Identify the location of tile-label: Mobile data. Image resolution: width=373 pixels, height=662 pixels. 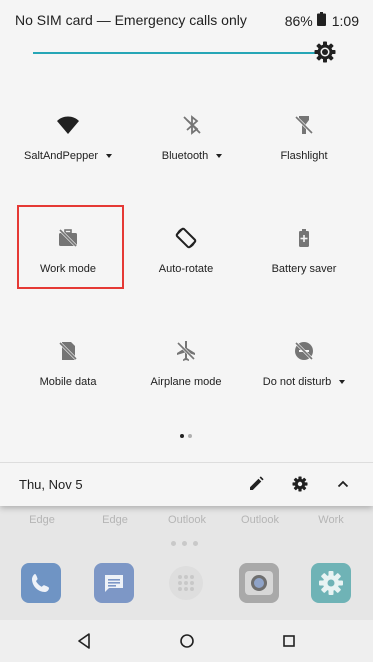
(68, 382).